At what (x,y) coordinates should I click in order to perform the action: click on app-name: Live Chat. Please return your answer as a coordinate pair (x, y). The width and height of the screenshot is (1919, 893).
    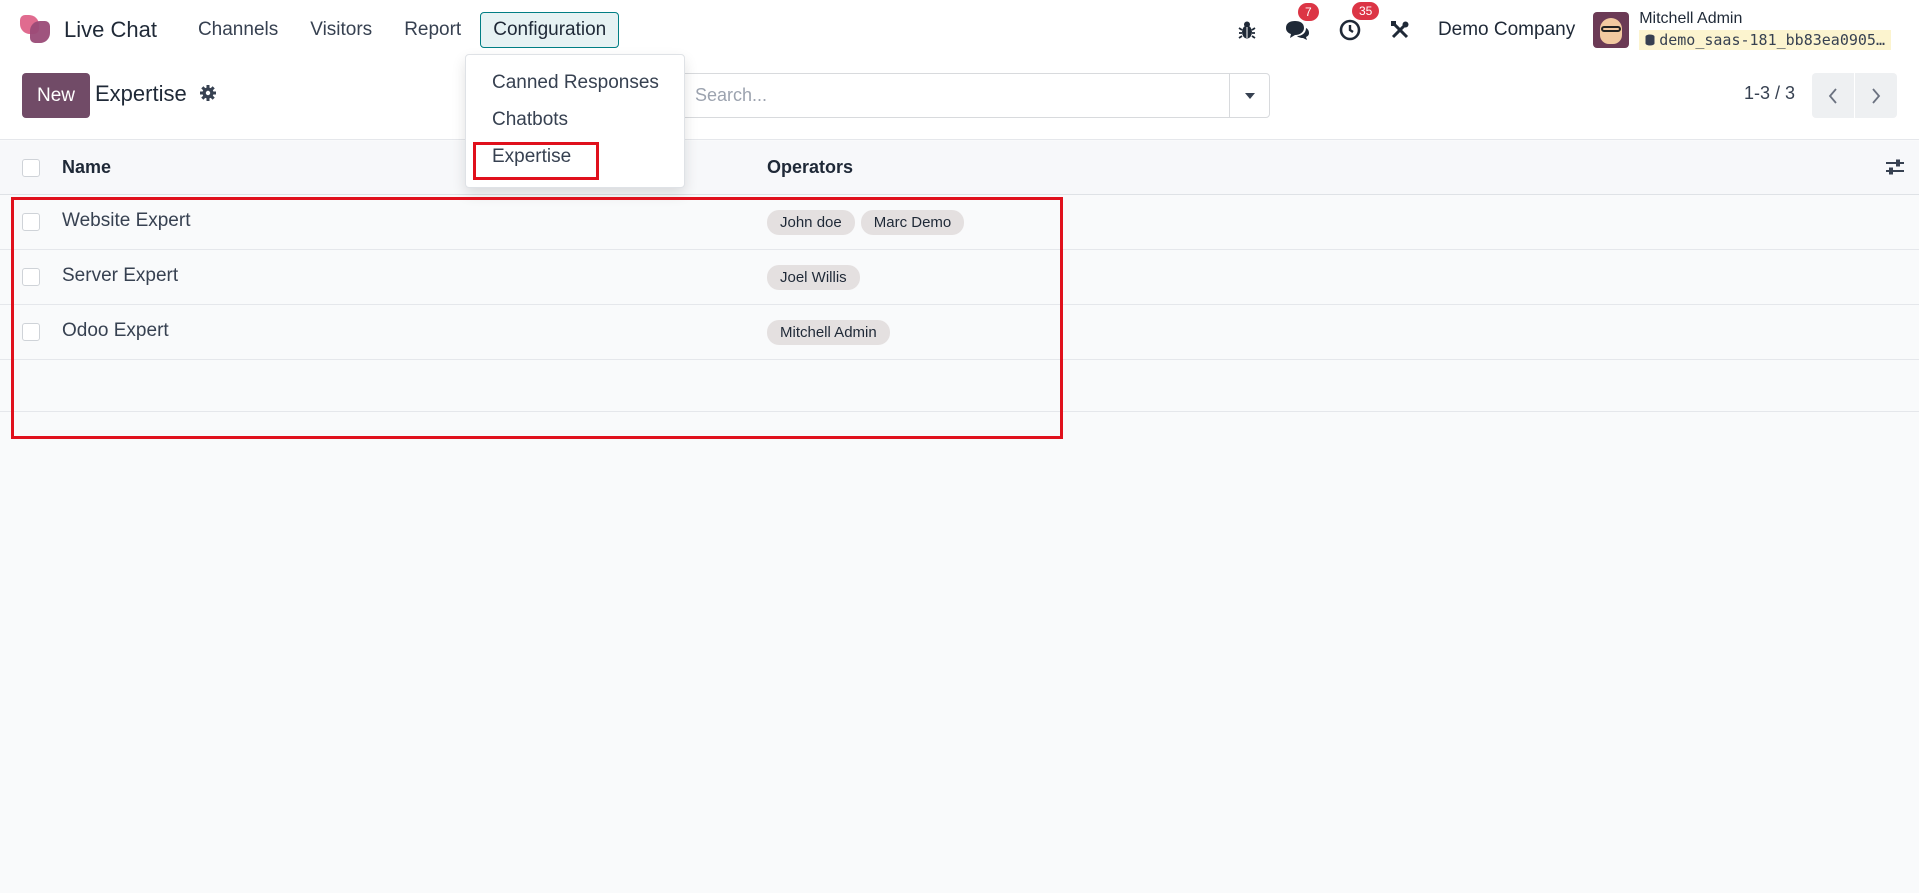
    Looking at the image, I should click on (110, 30).